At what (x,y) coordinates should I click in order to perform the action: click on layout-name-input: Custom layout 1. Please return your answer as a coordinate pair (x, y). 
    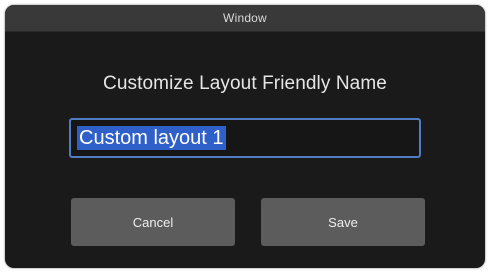
    Looking at the image, I should click on (245, 138).